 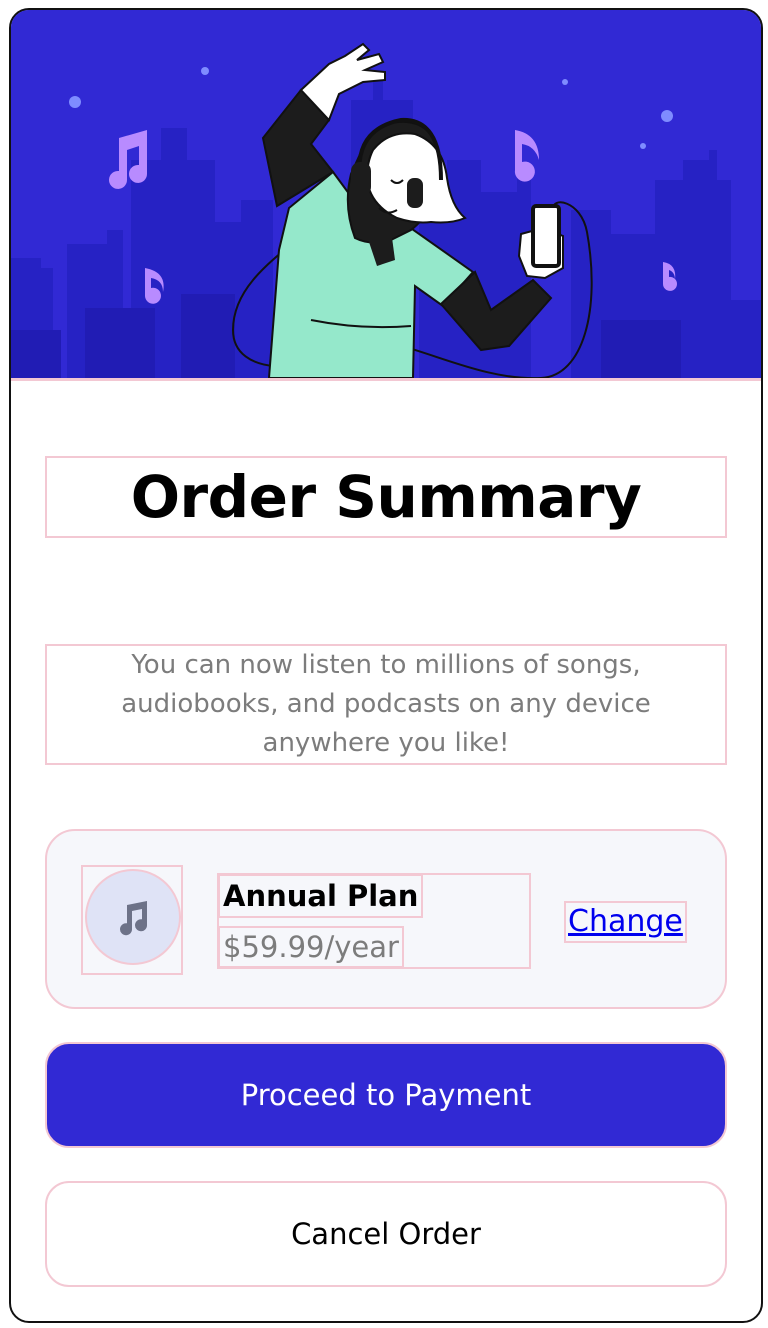 I want to click on title-container: Order Summary, so click(x=386, y=497).